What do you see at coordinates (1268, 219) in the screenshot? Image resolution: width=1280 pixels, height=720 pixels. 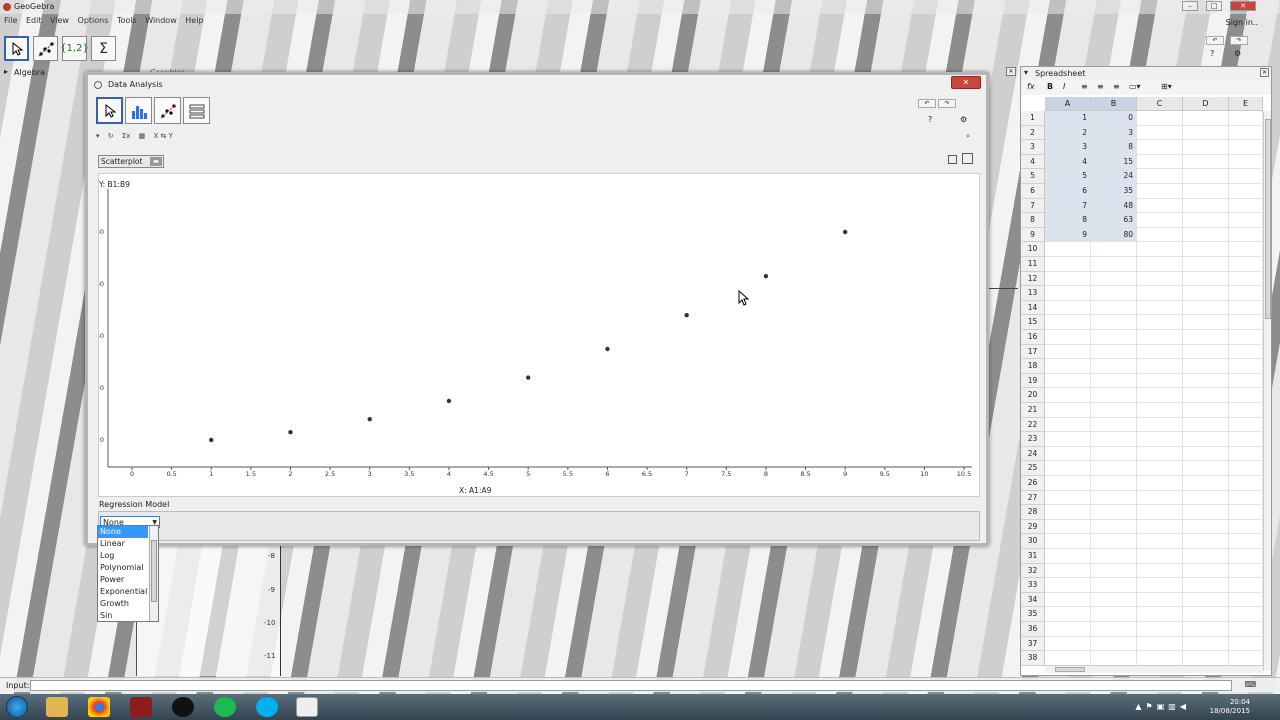 I see `scroll-thumb` at bounding box center [1268, 219].